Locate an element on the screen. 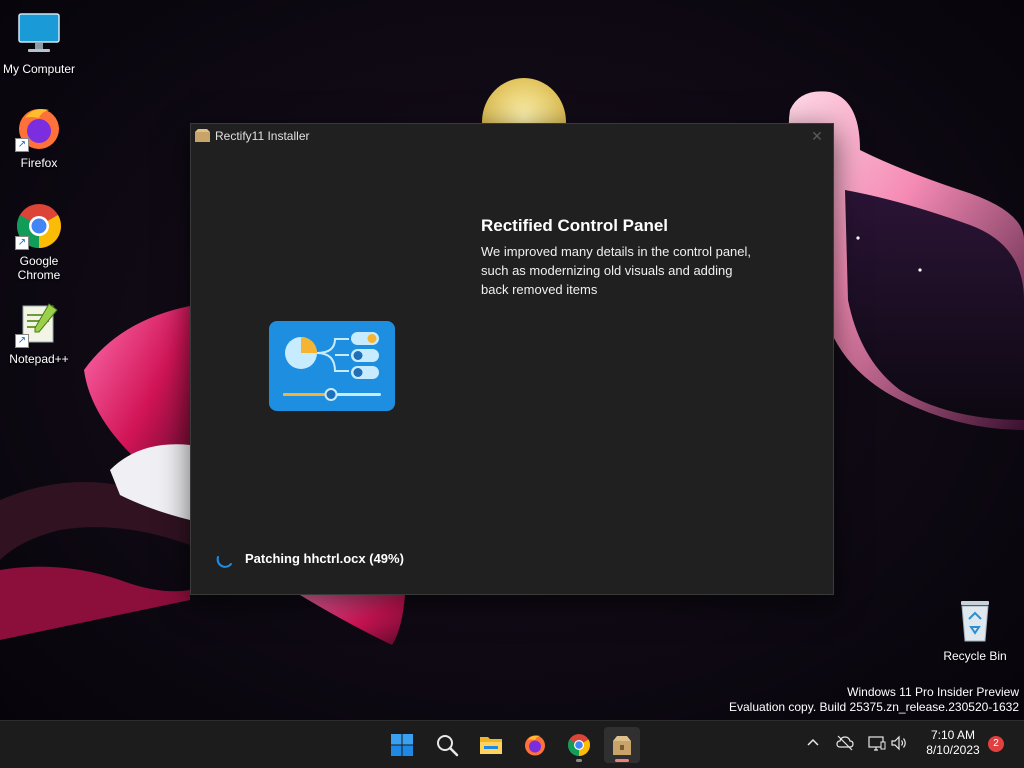  desktop-icon-notepadpp: ↗ Notepad++ is located at coordinates (39, 333).